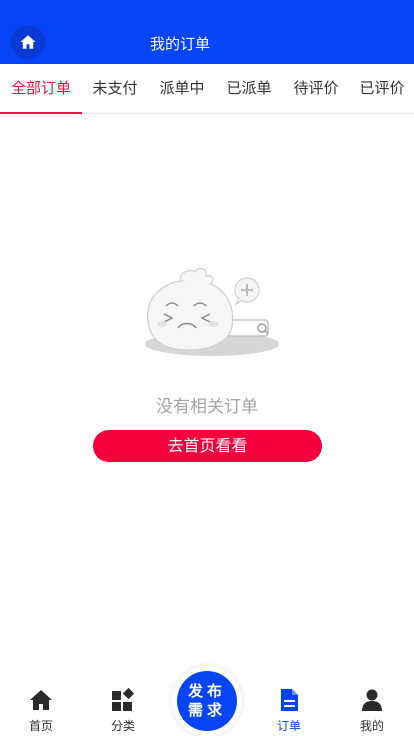 This screenshot has height=736, width=414. Describe the element at coordinates (122, 726) in the screenshot. I see `nav-label-category: 分类` at that location.